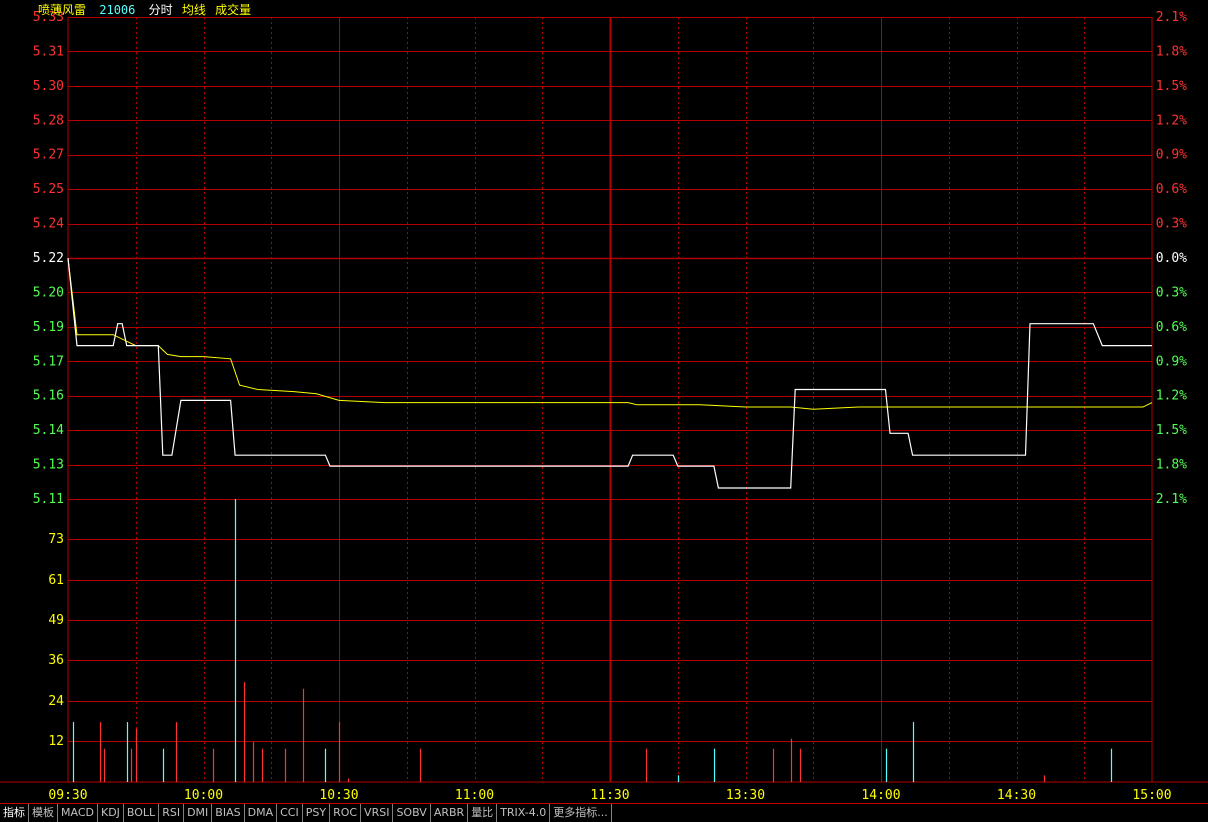 This screenshot has height=822, width=1208. I want to click on time-tick-label: 11:30, so click(609, 795).